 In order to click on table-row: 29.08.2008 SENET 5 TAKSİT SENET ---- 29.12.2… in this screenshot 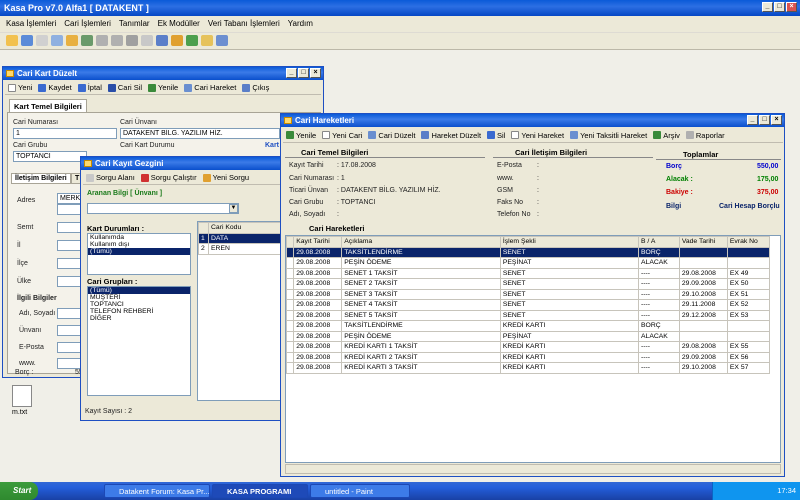, I will do `click(528, 315)`.